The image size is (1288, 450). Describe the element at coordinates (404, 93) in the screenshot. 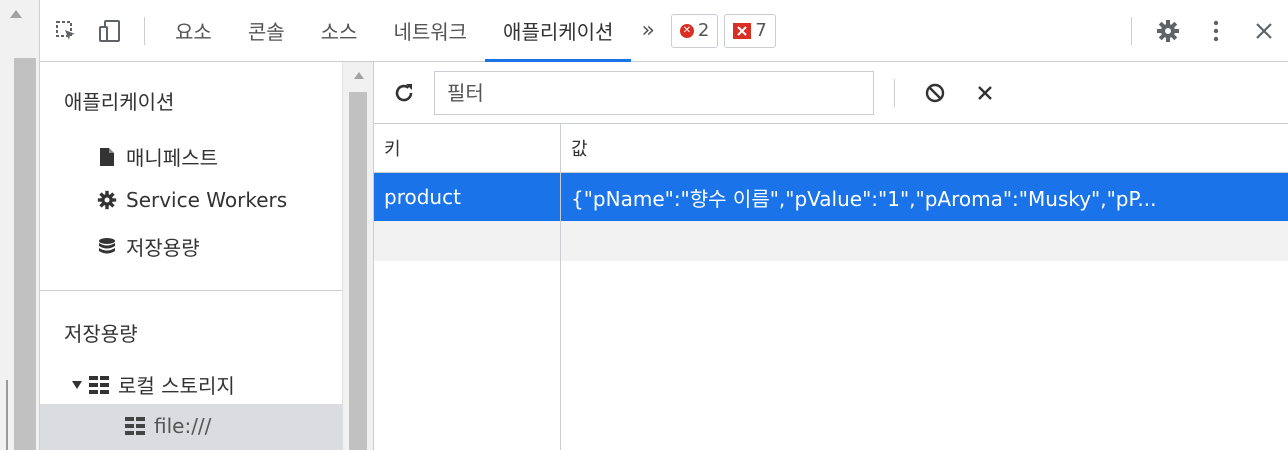

I see `refresh-icon` at that location.